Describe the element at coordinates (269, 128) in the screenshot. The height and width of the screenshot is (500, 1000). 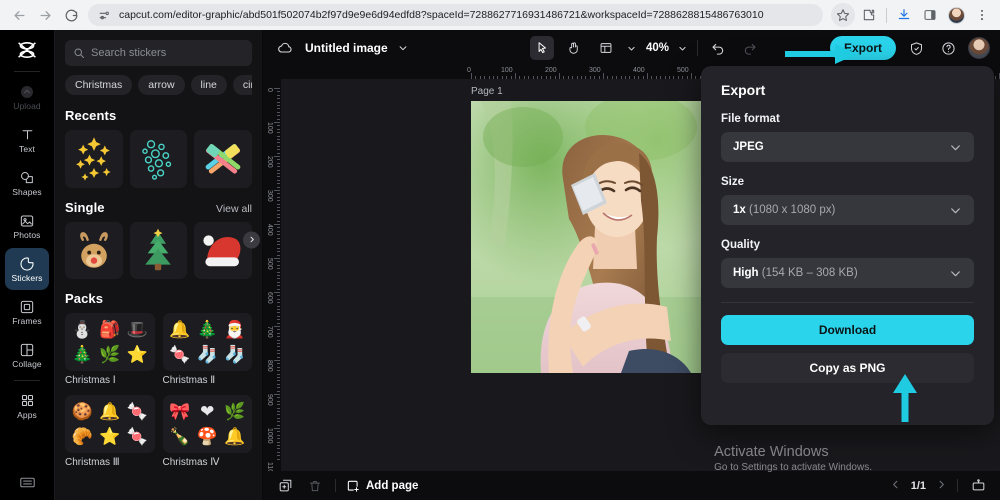
I see `ruler-tick-label: 100` at that location.